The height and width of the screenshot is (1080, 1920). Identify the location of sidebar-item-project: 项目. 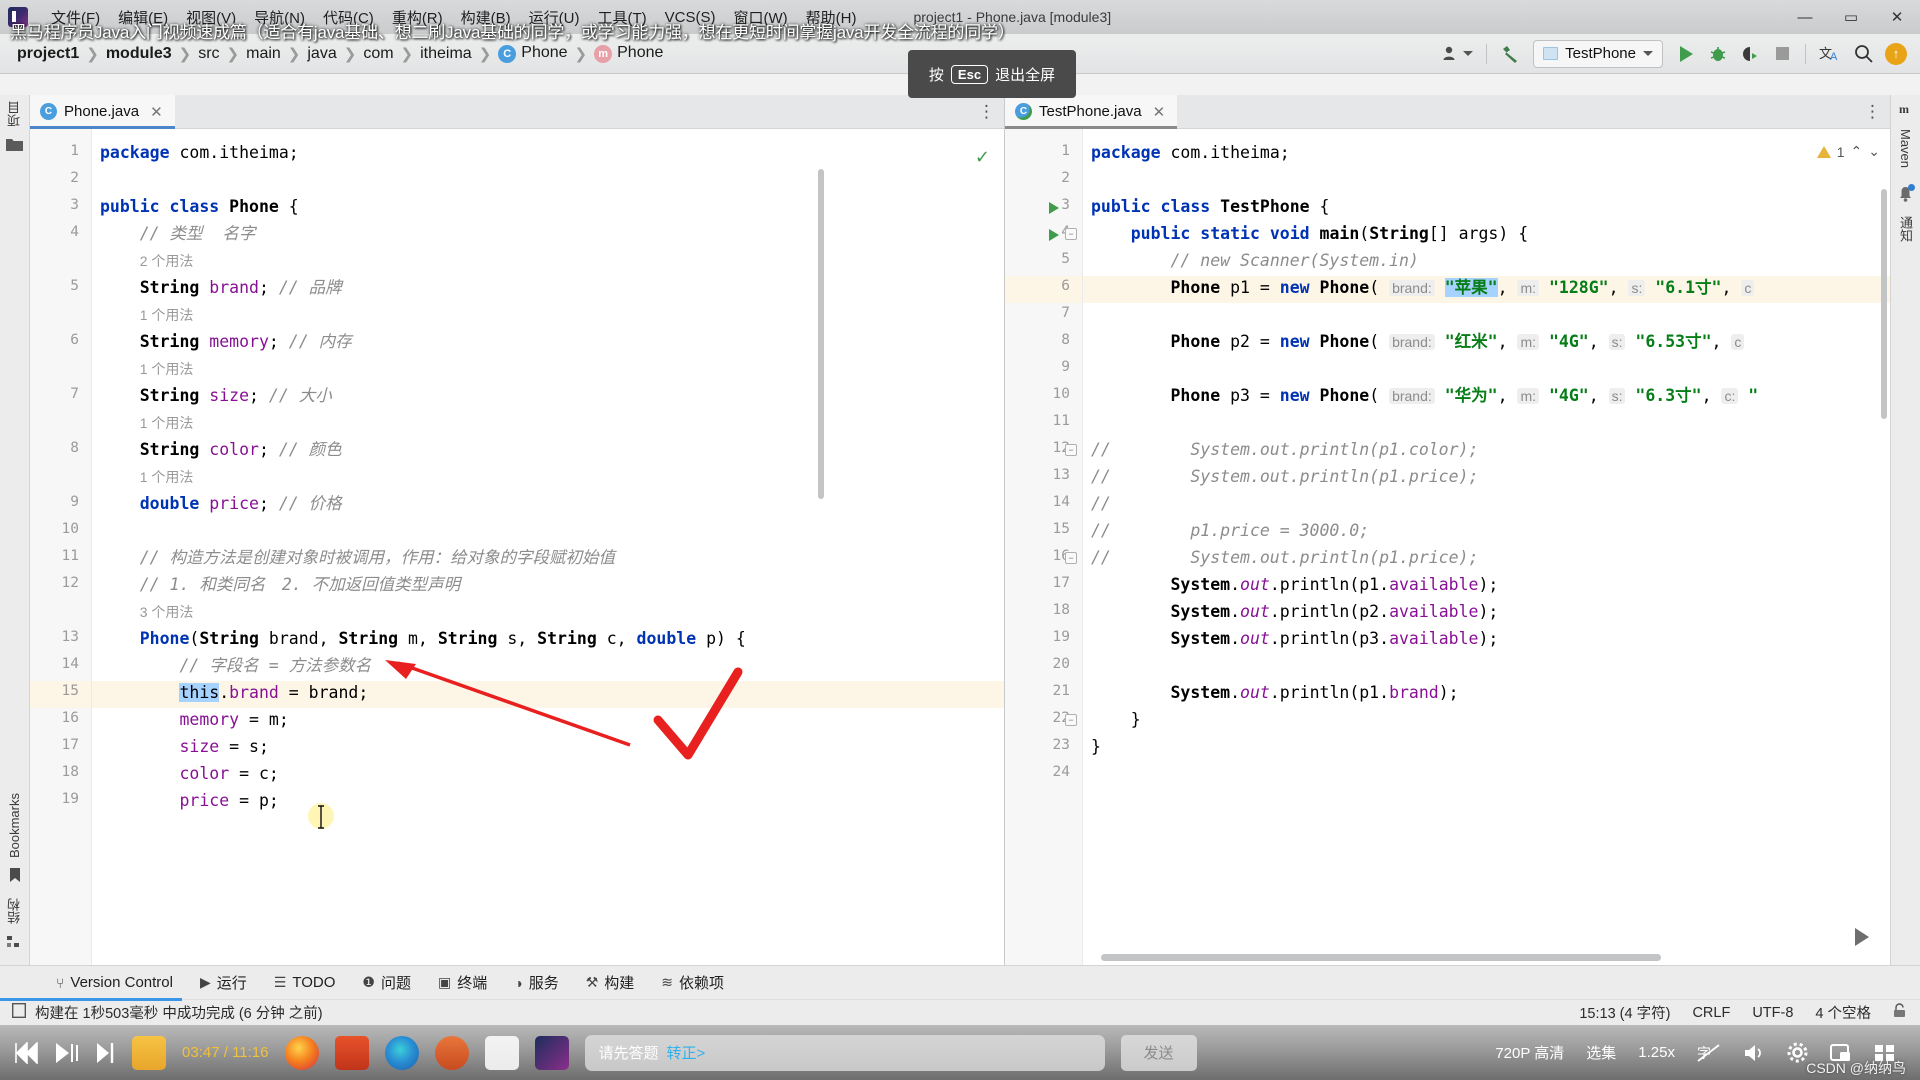
(14, 114).